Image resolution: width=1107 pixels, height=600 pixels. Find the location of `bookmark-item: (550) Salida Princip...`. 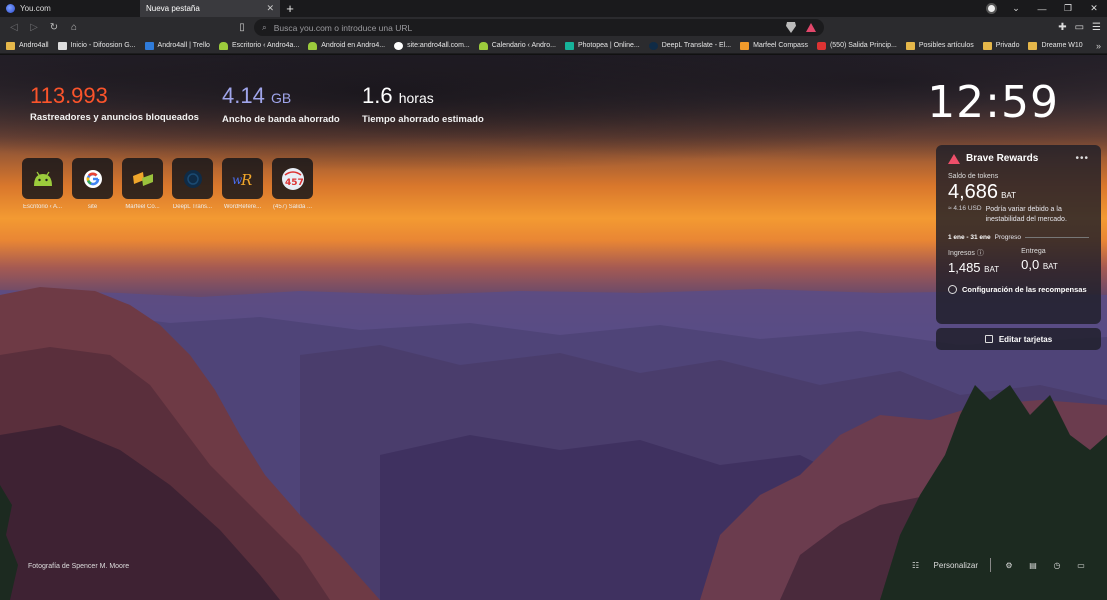

bookmark-item: (550) Salida Princip... is located at coordinates (856, 45).